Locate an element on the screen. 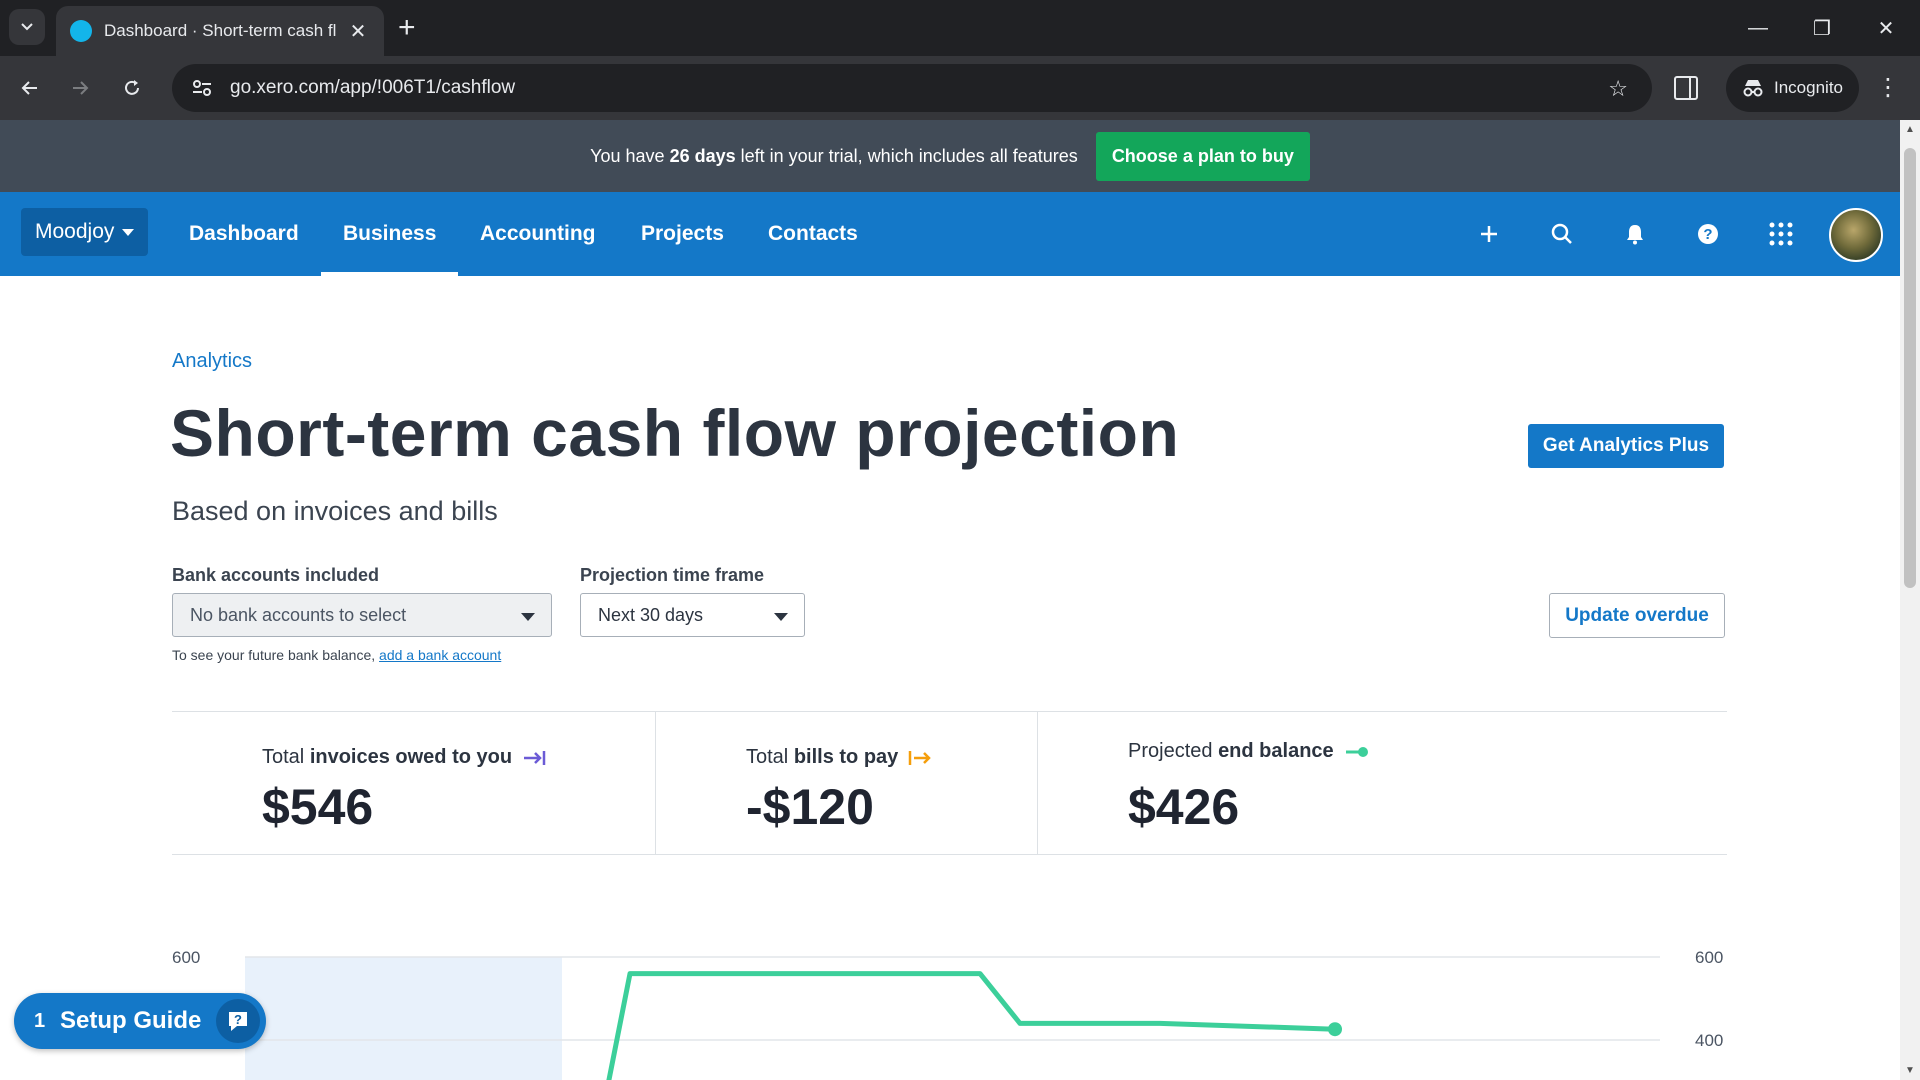 The height and width of the screenshot is (1080, 1920). notifications-bell-icon is located at coordinates (1635, 234).